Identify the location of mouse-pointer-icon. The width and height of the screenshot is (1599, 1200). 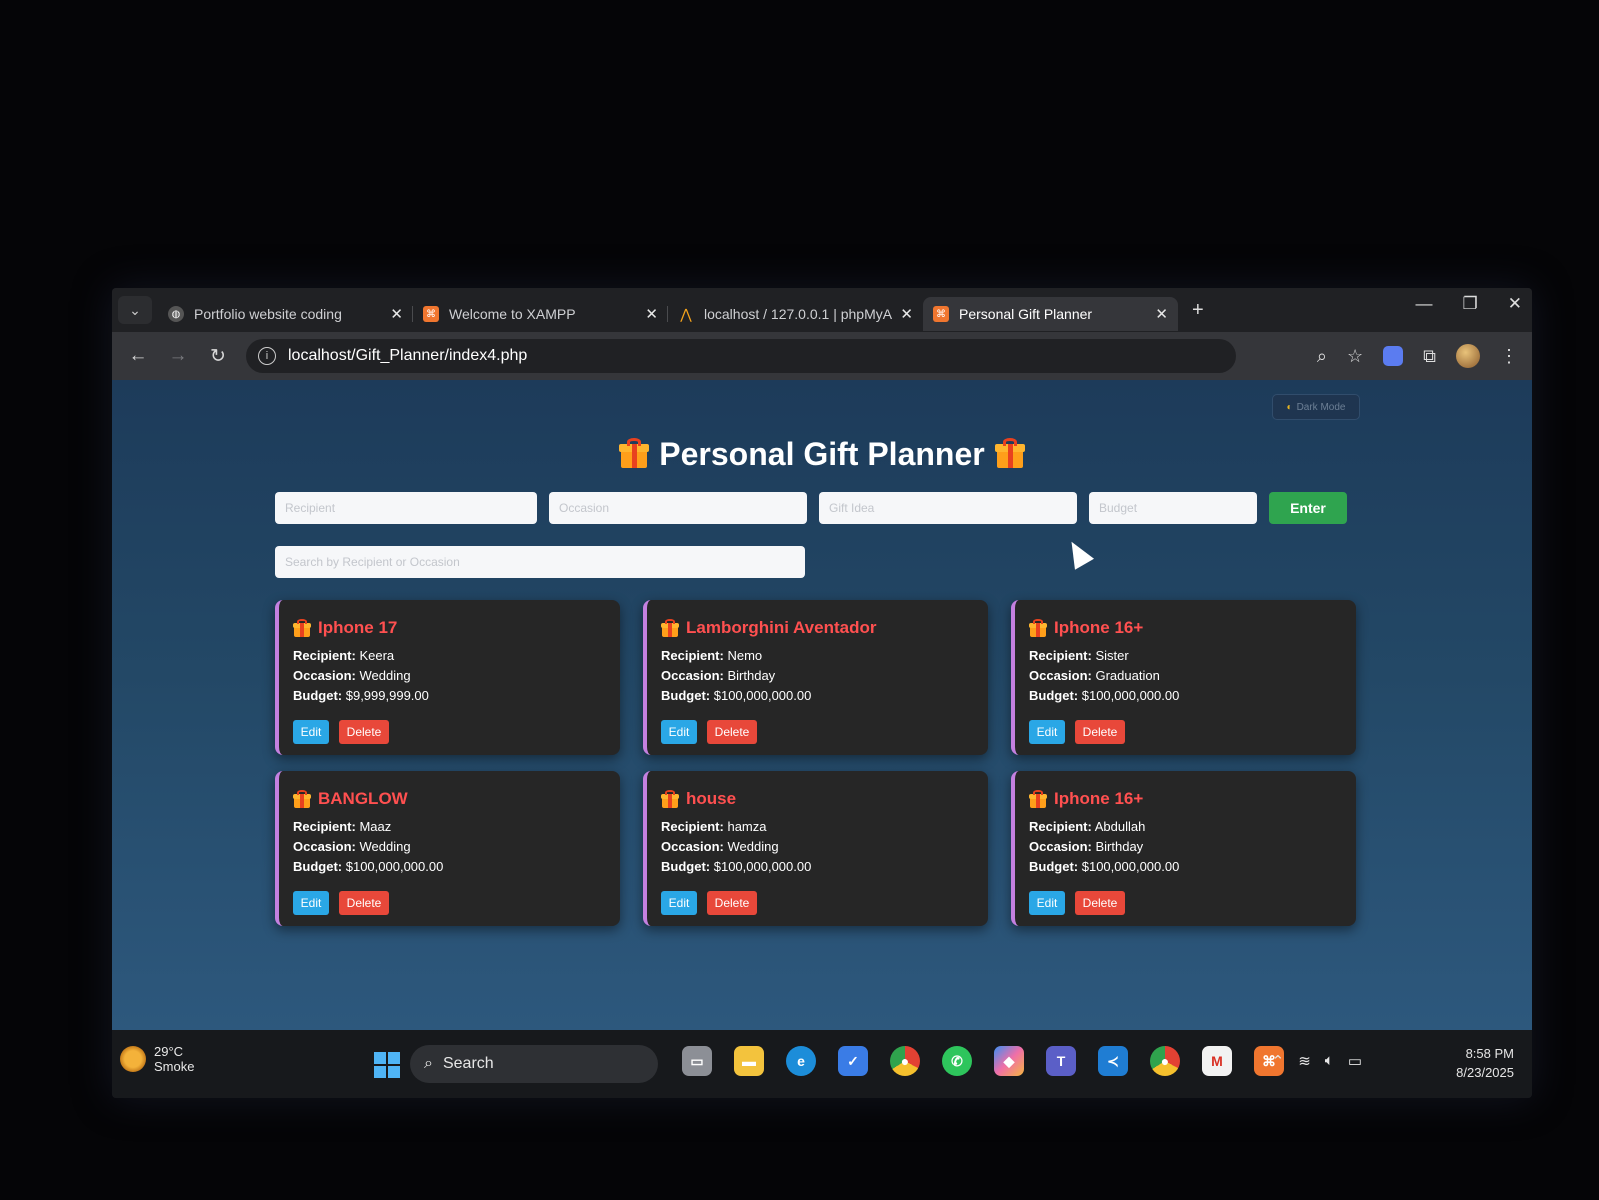
(1078, 553).